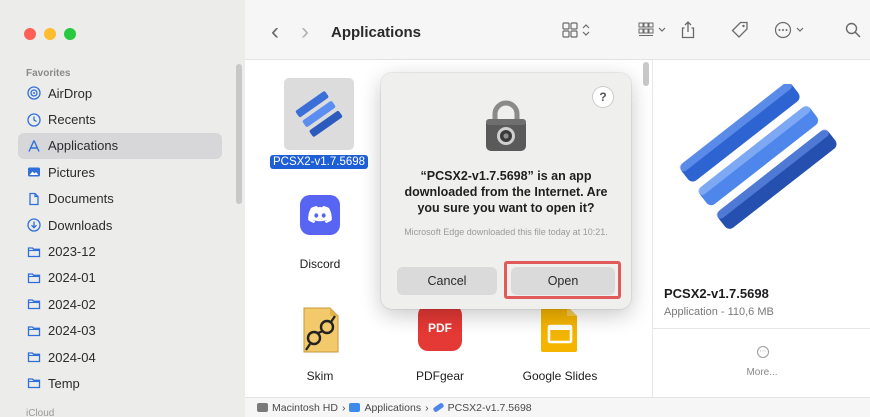  Describe the element at coordinates (490, 408) in the screenshot. I see `path-item-pcsx2: PCSX2-v1.7.5698` at that location.